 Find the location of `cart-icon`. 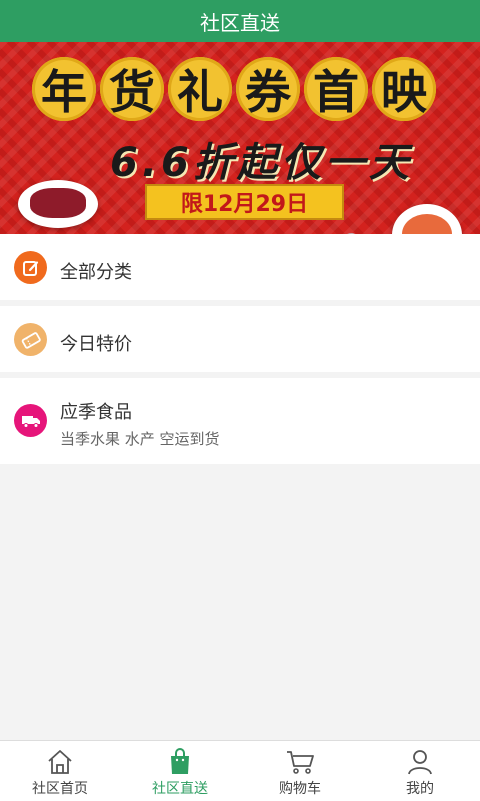

cart-icon is located at coordinates (300, 762).